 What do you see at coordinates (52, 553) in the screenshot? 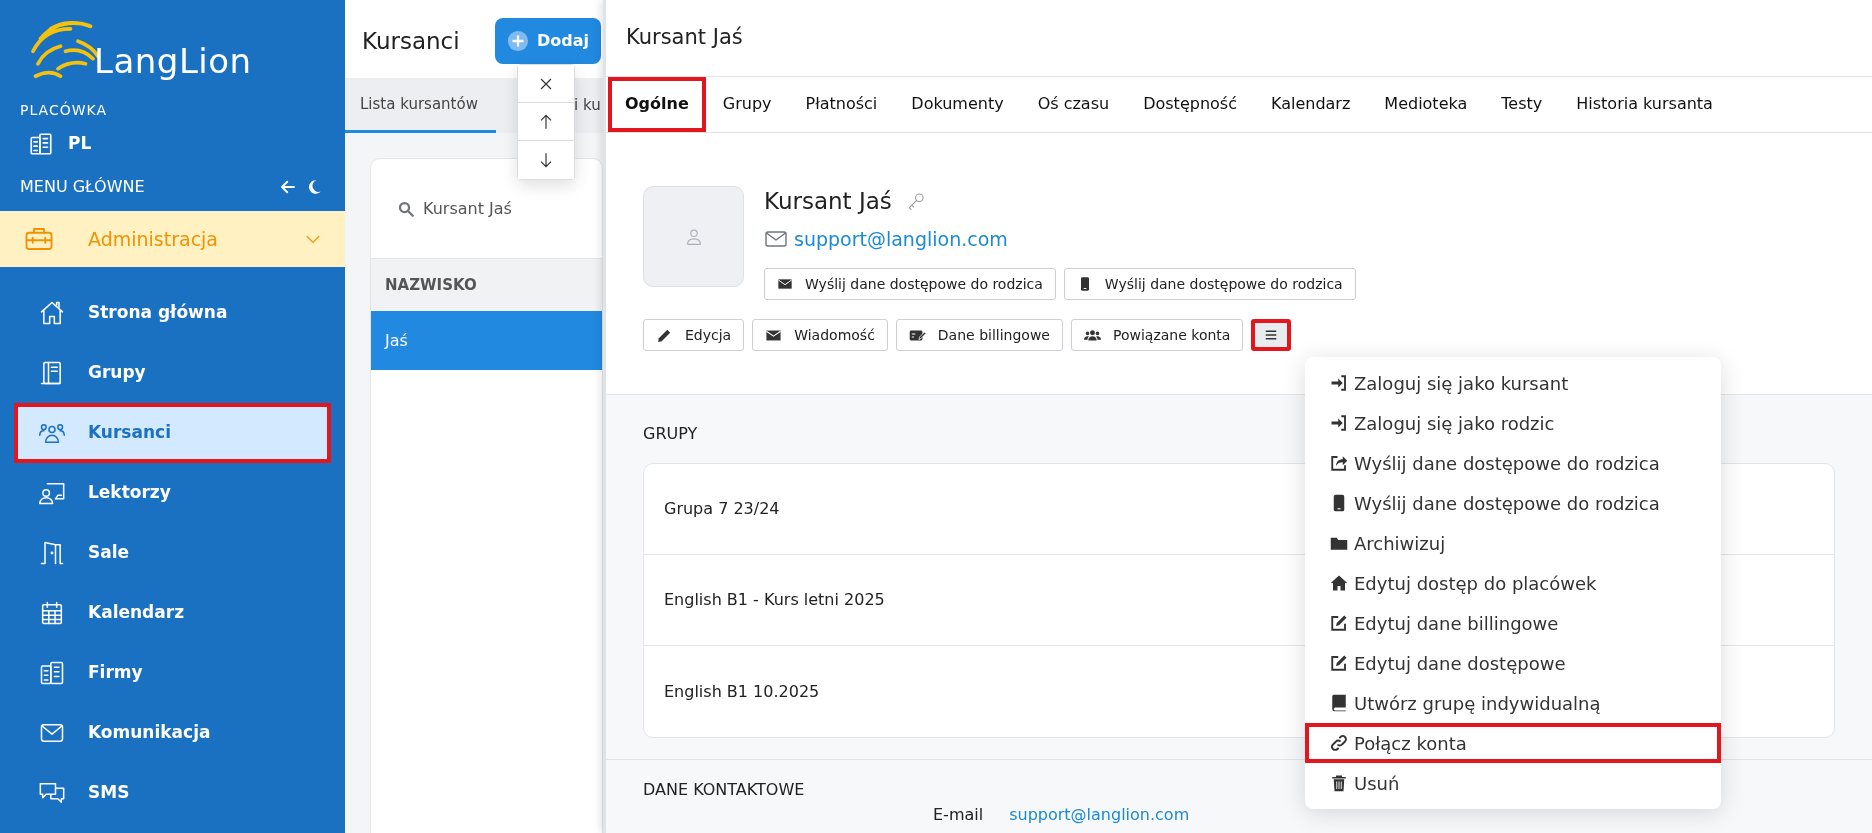
I see `door-icon` at bounding box center [52, 553].